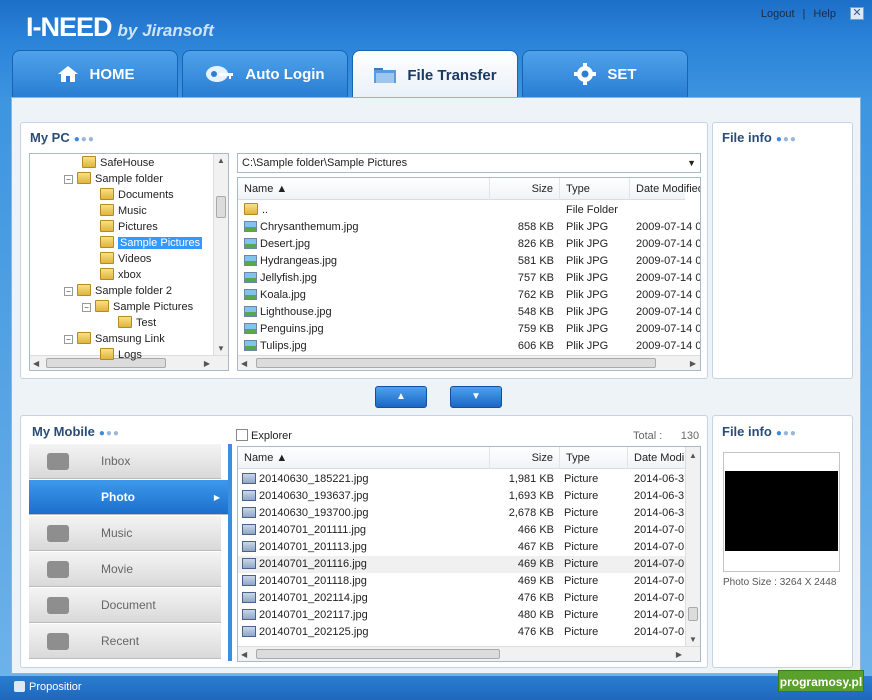 The image size is (872, 700). Describe the element at coordinates (125, 569) in the screenshot. I see `category-movie: Movie` at that location.